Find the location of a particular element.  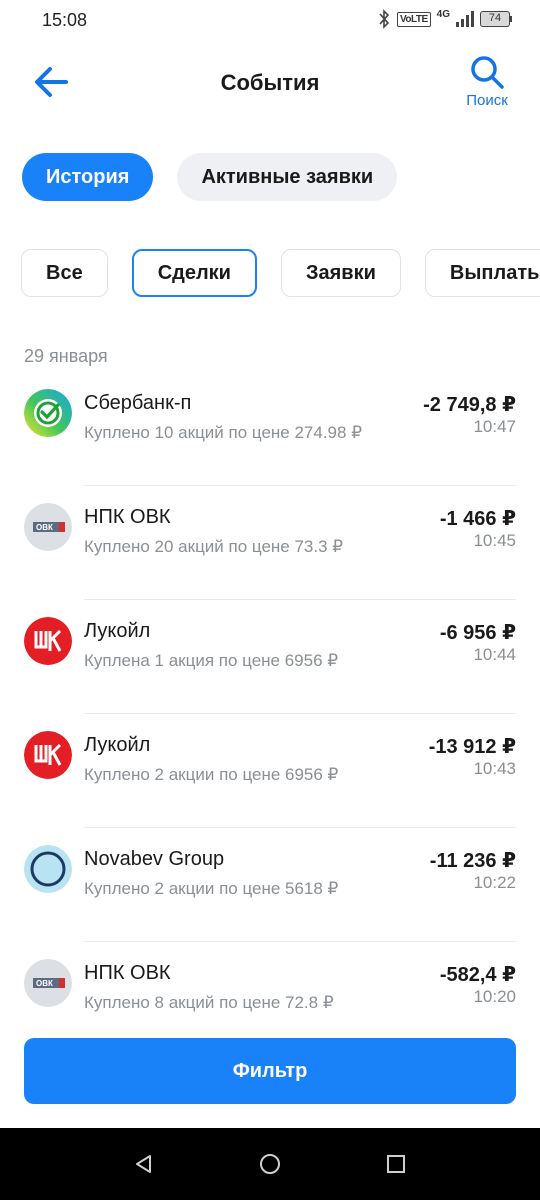

transaction-amount: -582,4 ₽ is located at coordinates (477, 975).